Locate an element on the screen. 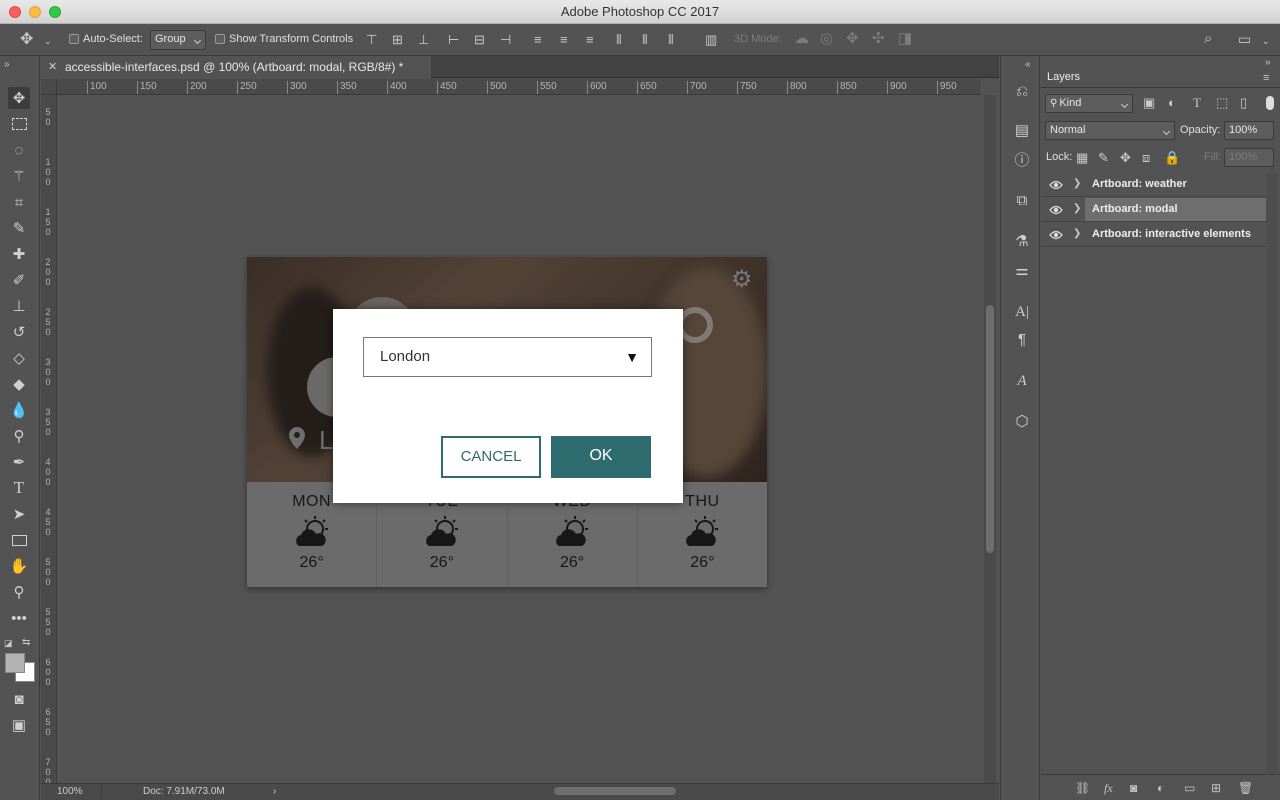  distribute-vertical-center-icon: ≡ is located at coordinates (564, 40).